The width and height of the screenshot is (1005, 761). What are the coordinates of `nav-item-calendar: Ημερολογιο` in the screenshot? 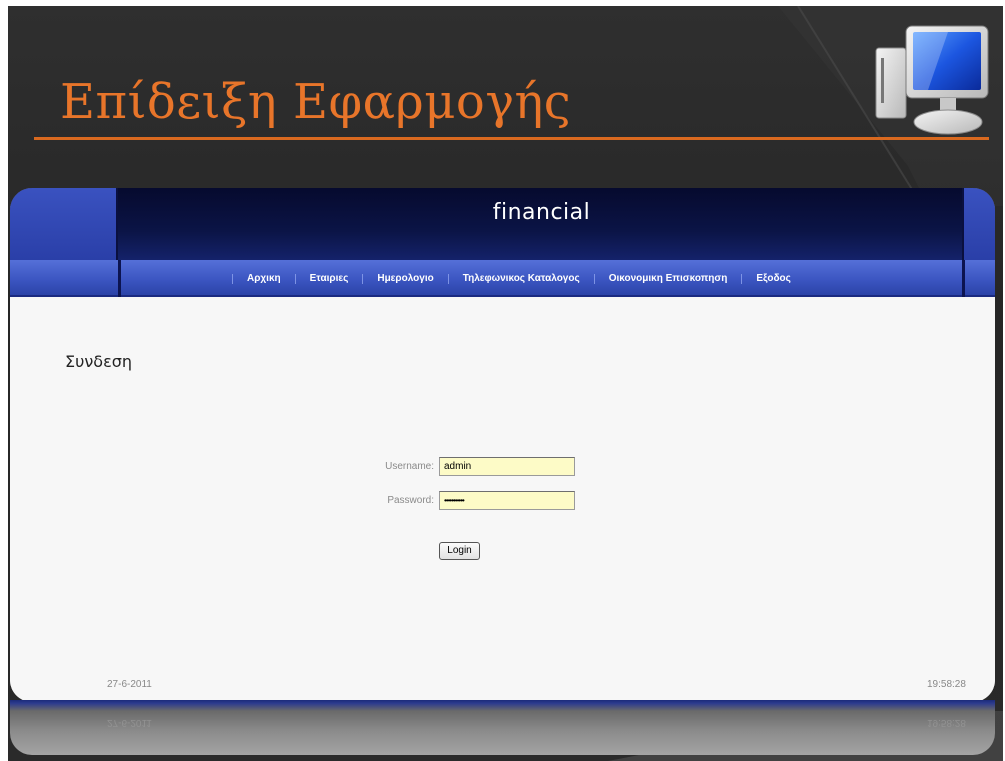 It's located at (405, 278).